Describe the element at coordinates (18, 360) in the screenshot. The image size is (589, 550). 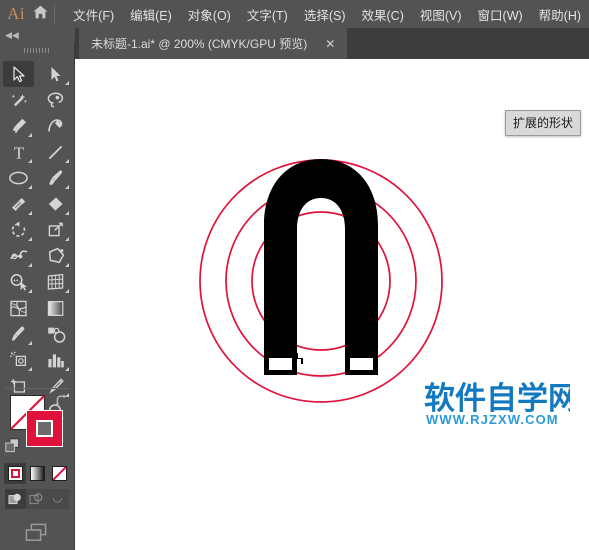
I see `symbol-sprayer-tool` at that location.